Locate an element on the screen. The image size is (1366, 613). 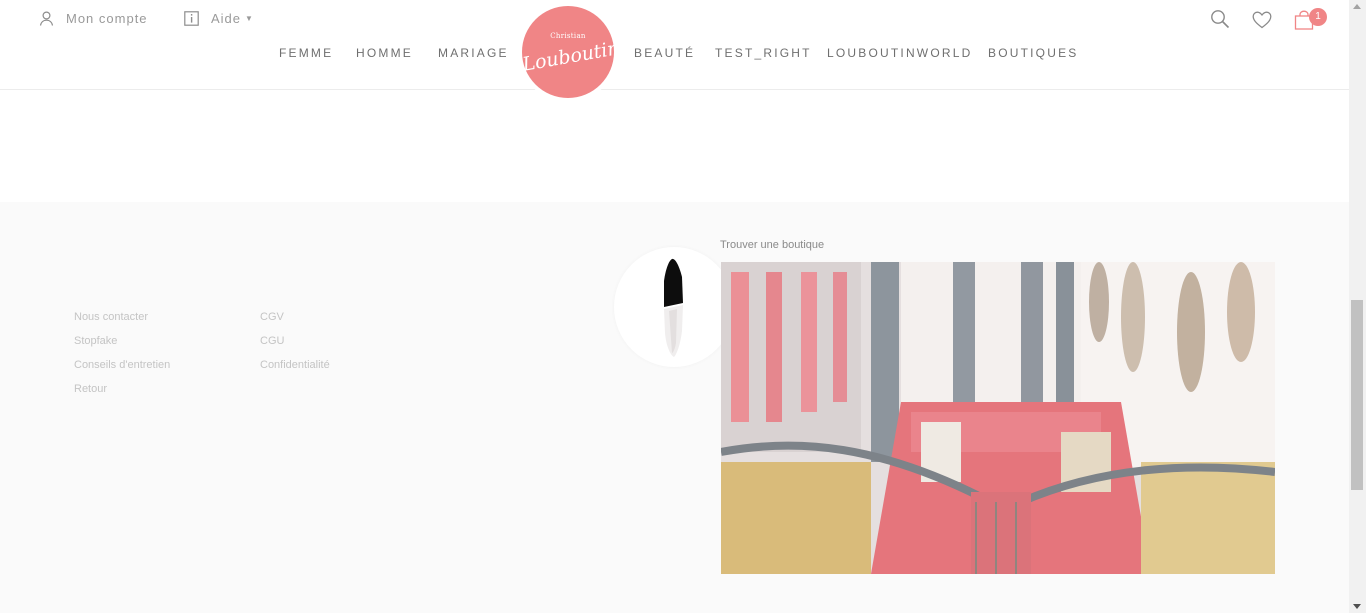
nav-item-homme: HOMME is located at coordinates (384, 53).